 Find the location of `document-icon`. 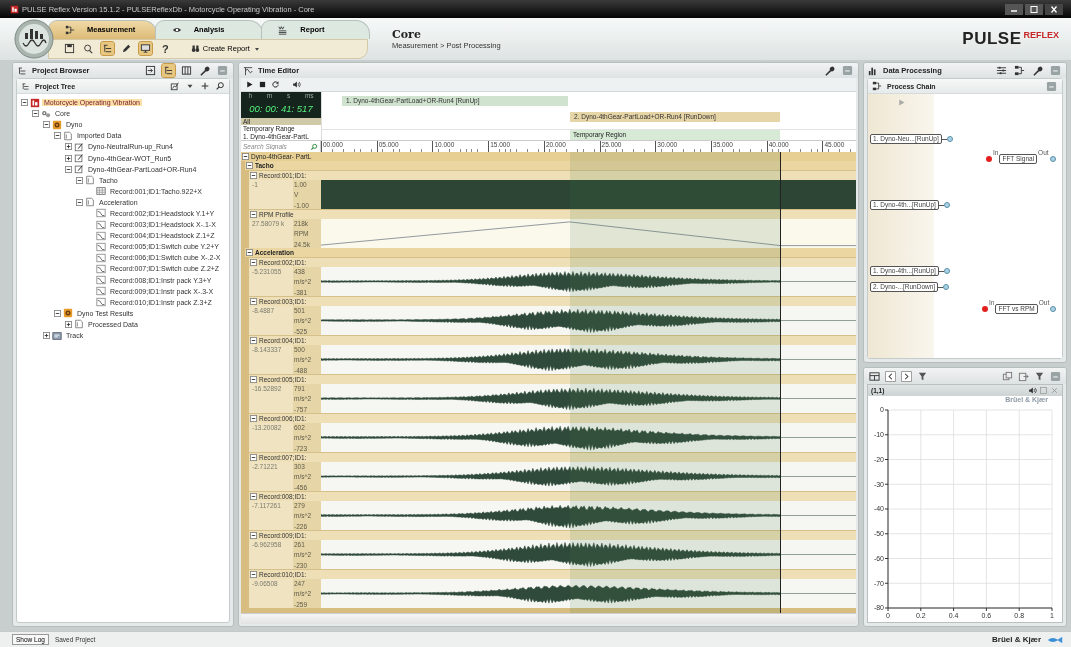

document-icon is located at coordinates (283, 29).